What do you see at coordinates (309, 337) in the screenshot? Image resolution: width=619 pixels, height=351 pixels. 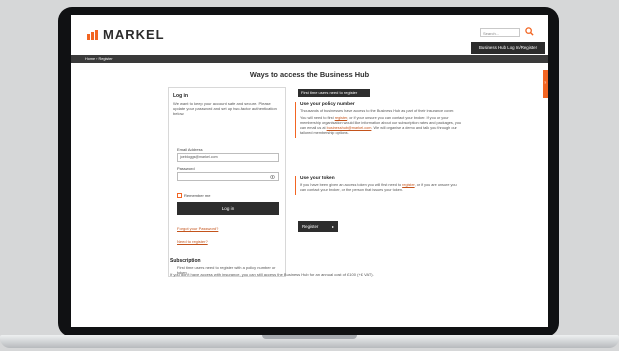 I see `laptop-base-notch` at bounding box center [309, 337].